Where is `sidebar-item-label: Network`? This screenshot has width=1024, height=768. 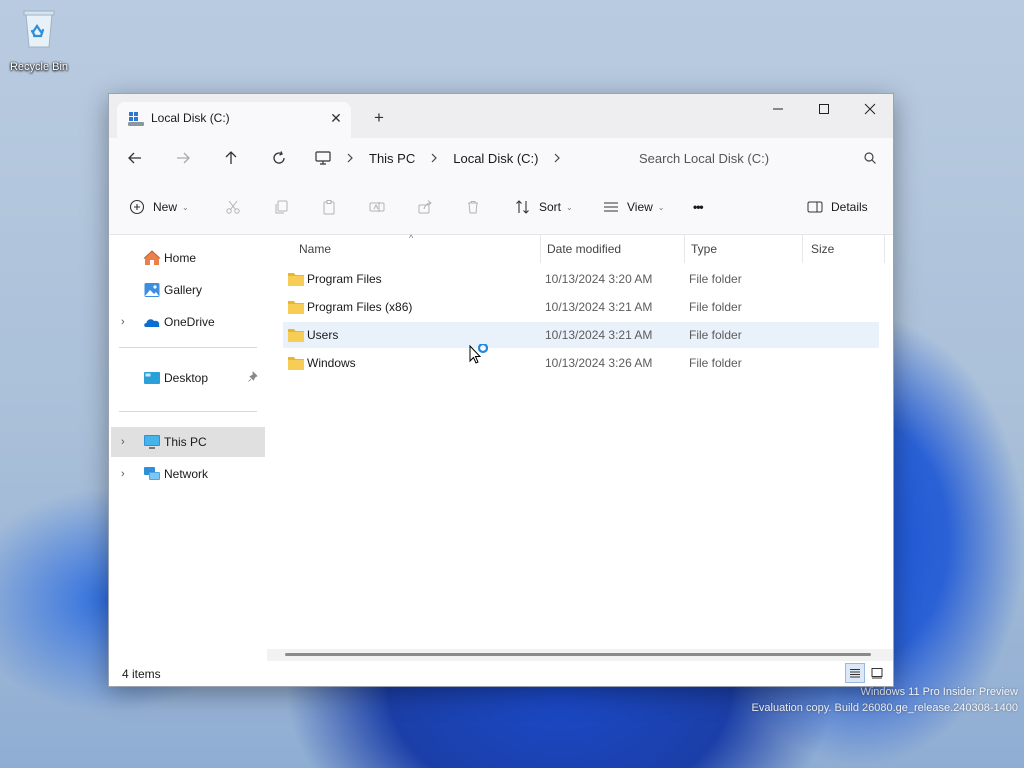 sidebar-item-label: Network is located at coordinates (186, 474).